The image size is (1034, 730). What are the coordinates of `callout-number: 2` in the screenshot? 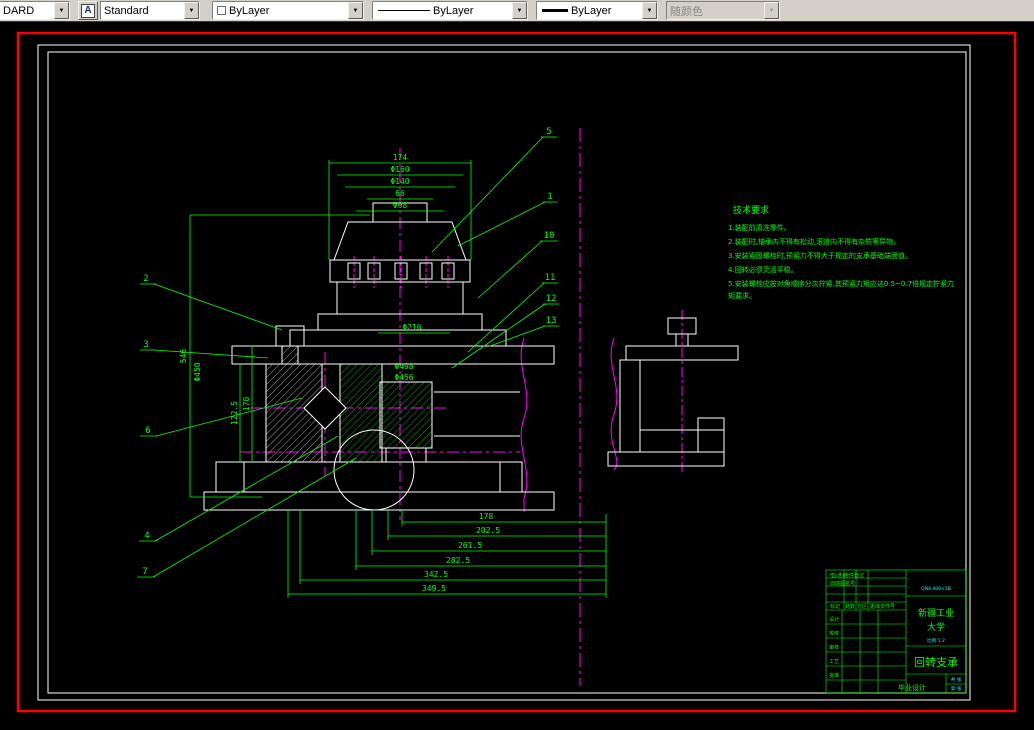 It's located at (145, 279).